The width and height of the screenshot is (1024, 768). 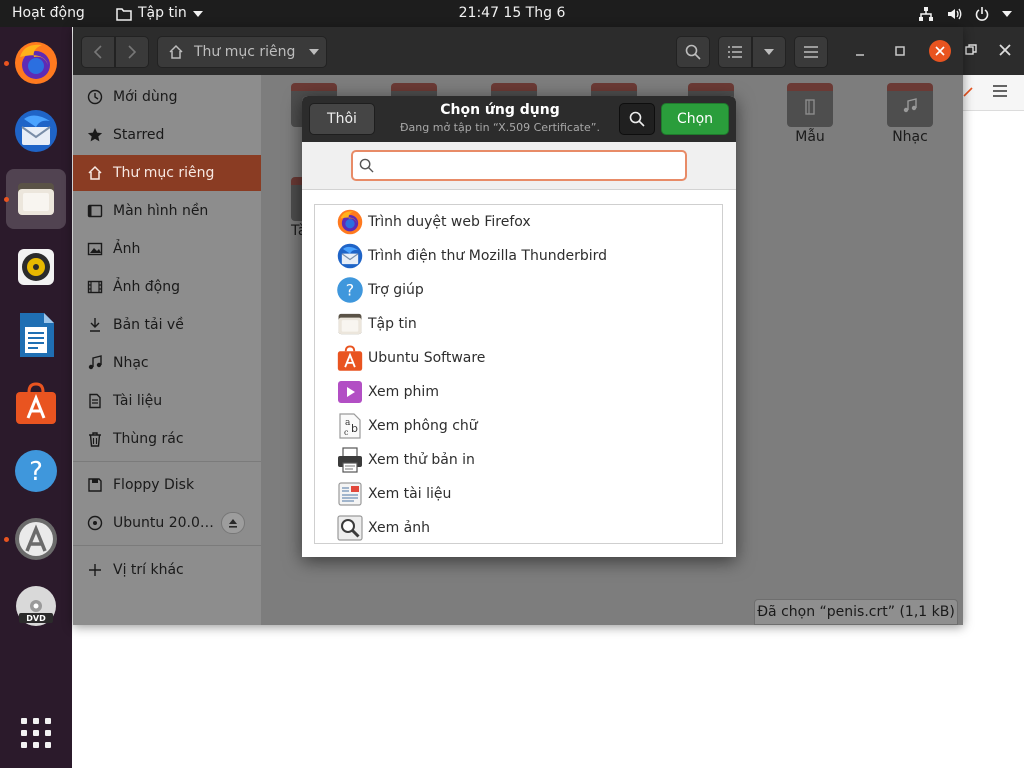 I want to click on folder-templates, so click(x=810, y=105).